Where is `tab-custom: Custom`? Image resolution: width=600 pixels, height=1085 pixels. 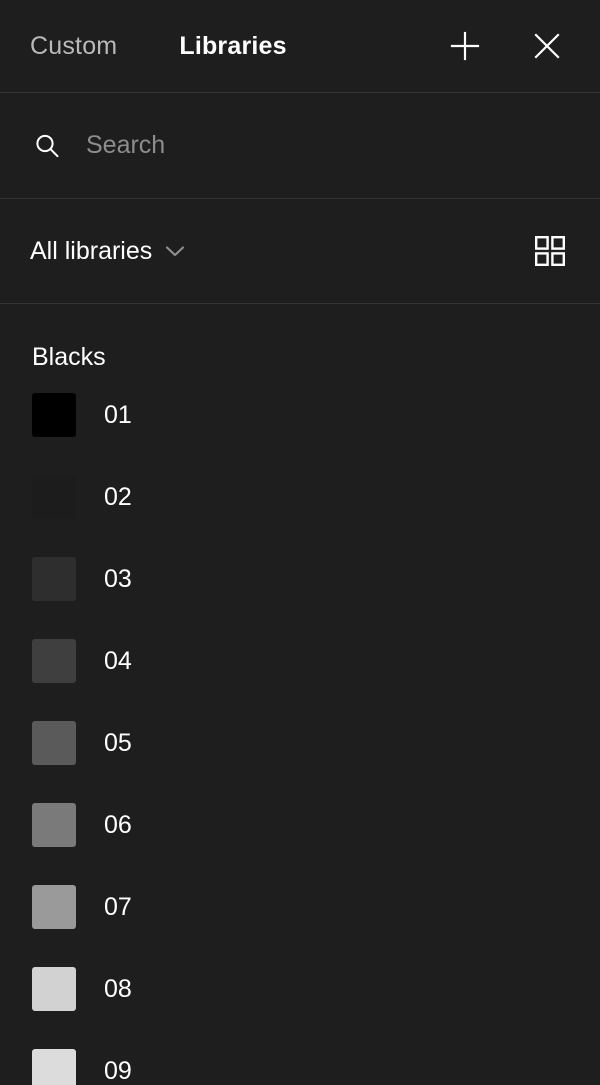 tab-custom: Custom is located at coordinates (73, 46).